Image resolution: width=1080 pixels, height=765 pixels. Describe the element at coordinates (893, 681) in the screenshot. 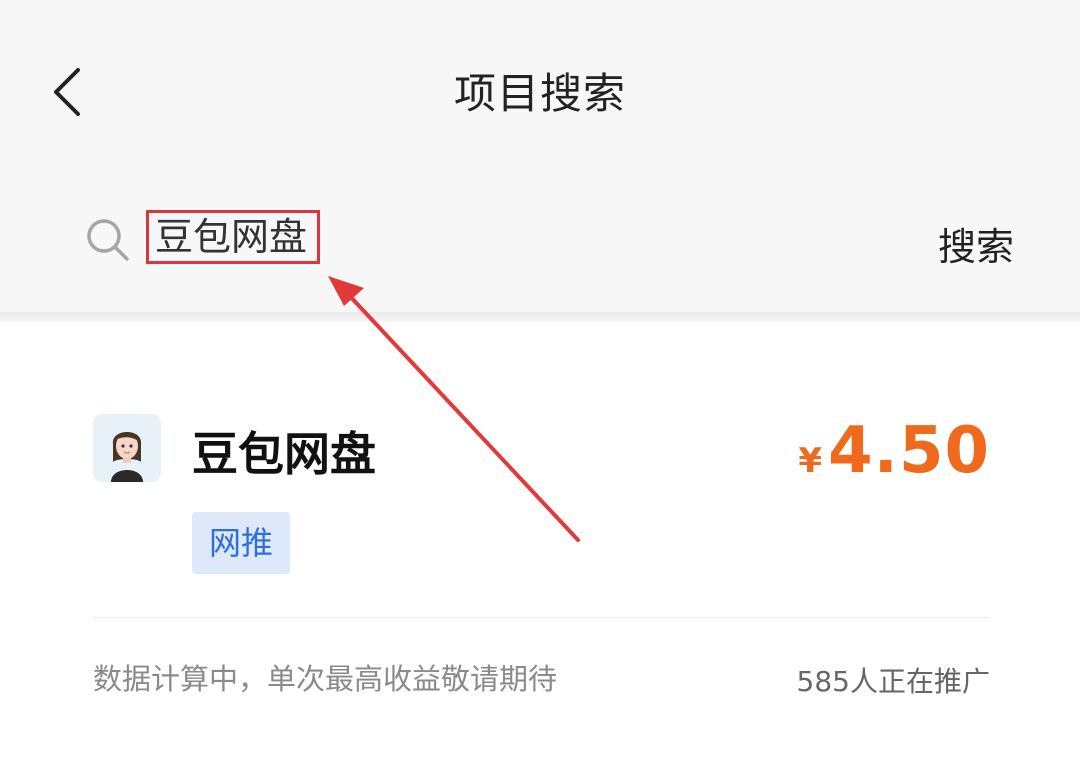

I see `promoter-count: 585人正在推广` at that location.